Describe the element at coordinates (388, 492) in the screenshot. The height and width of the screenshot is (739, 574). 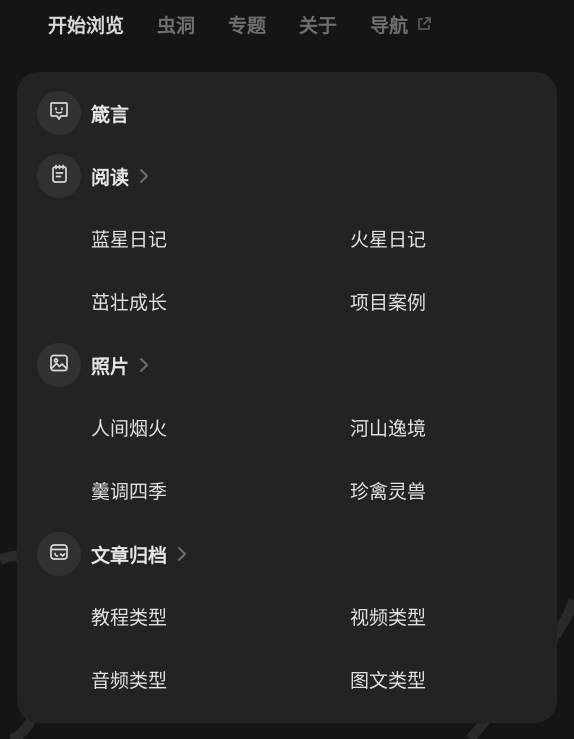
I see `menu-item-birds-beasts: 珍禽灵兽` at that location.